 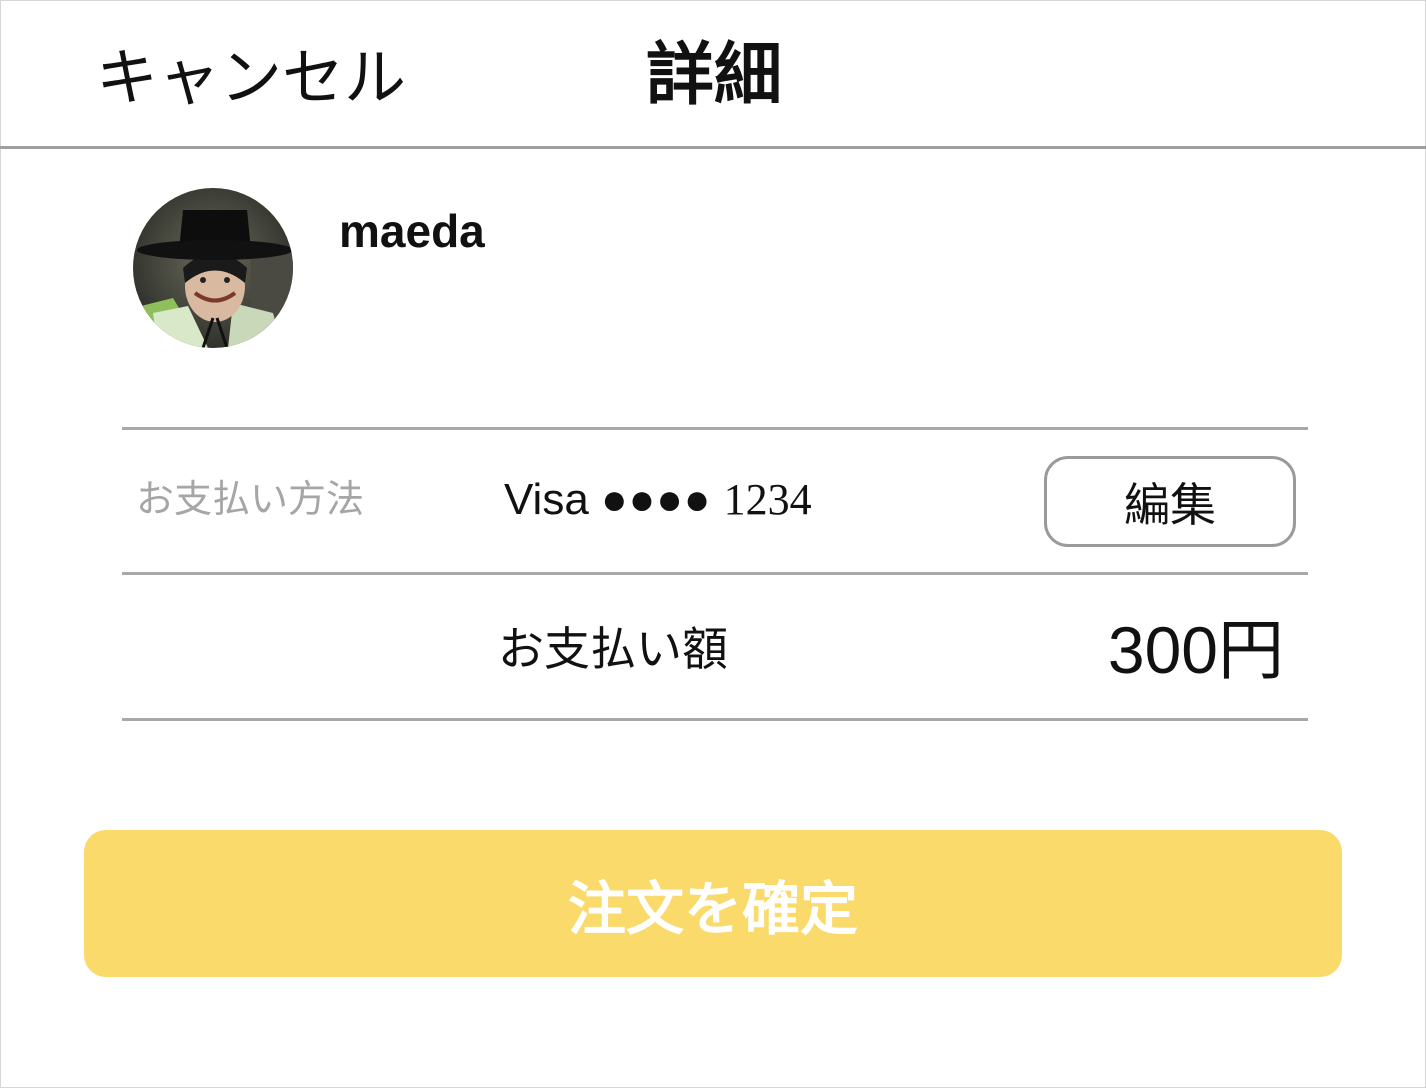 What do you see at coordinates (613, 649) in the screenshot?
I see `amount-label: お支払い額` at bounding box center [613, 649].